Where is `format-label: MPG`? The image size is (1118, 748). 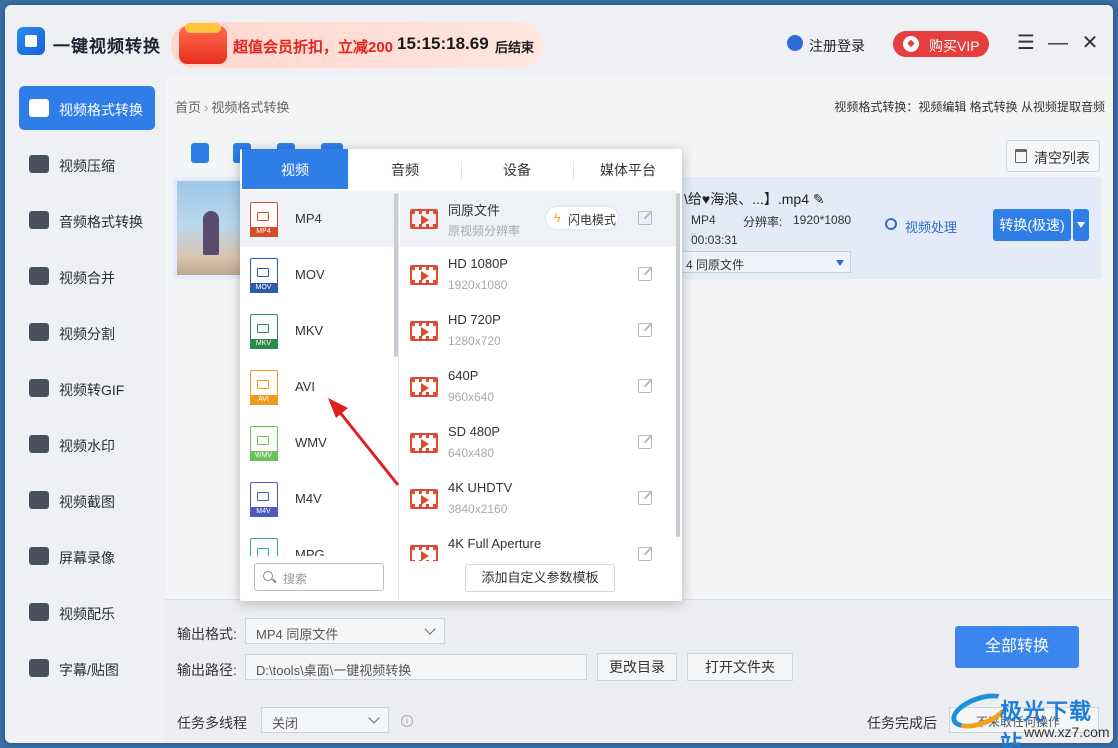 format-label: MPG is located at coordinates (310, 551).